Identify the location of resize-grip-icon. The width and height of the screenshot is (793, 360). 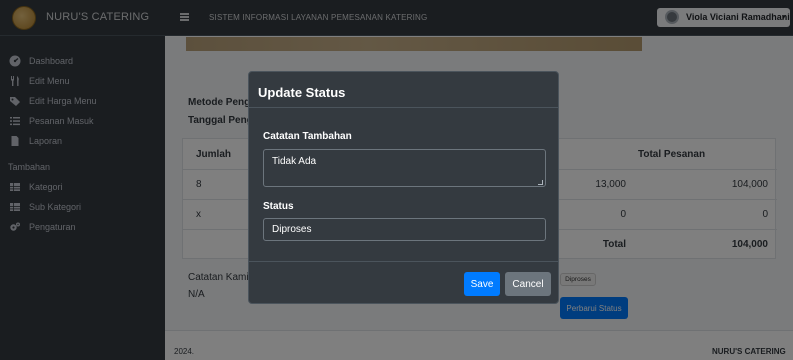
(540, 182).